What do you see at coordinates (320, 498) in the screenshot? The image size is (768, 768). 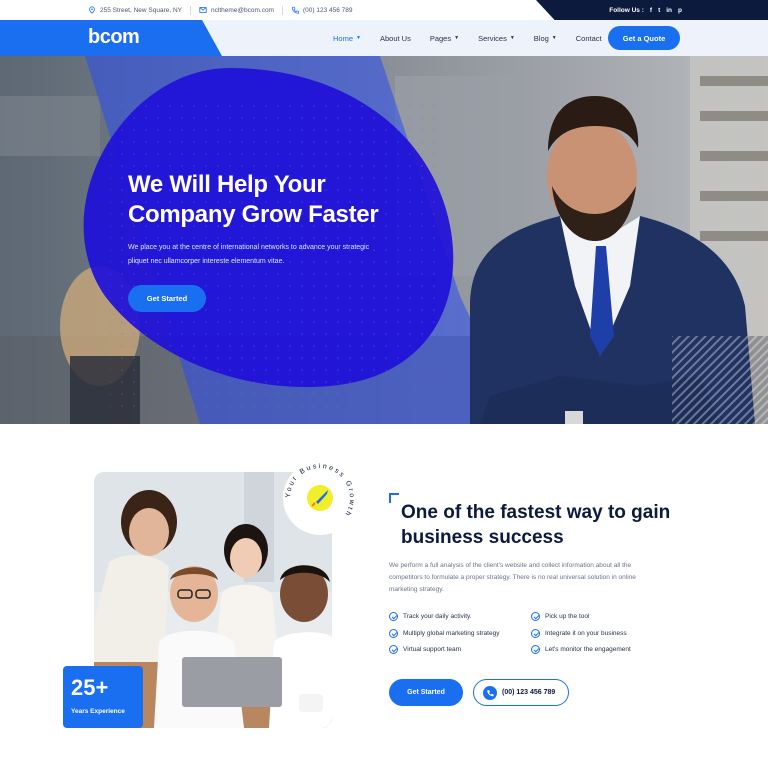 I see `rocket-badge: Your Business Growth` at bounding box center [320, 498].